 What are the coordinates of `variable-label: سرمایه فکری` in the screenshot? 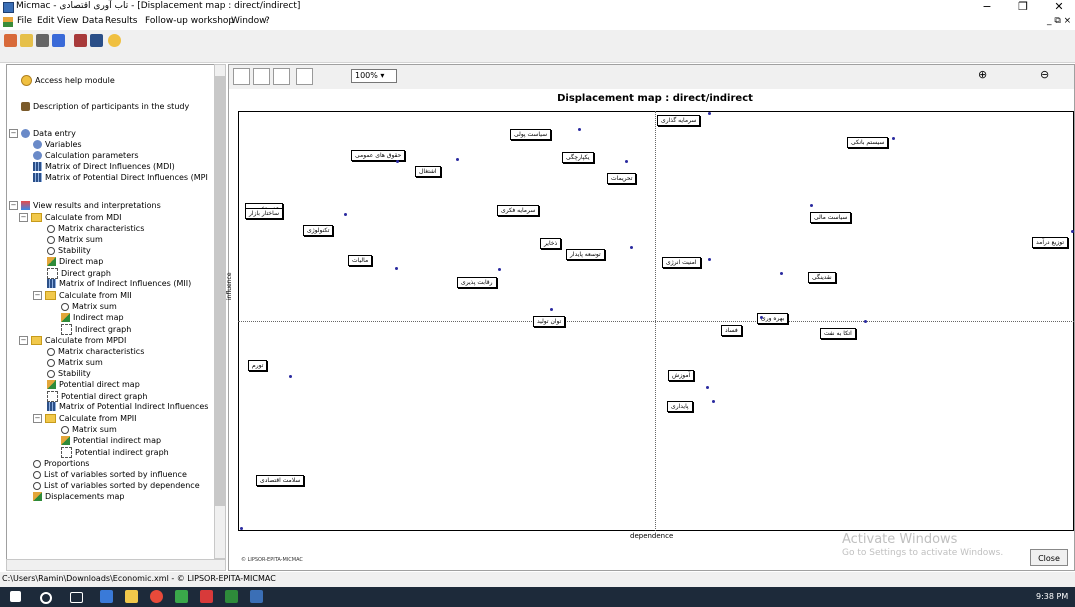 It's located at (518, 210).